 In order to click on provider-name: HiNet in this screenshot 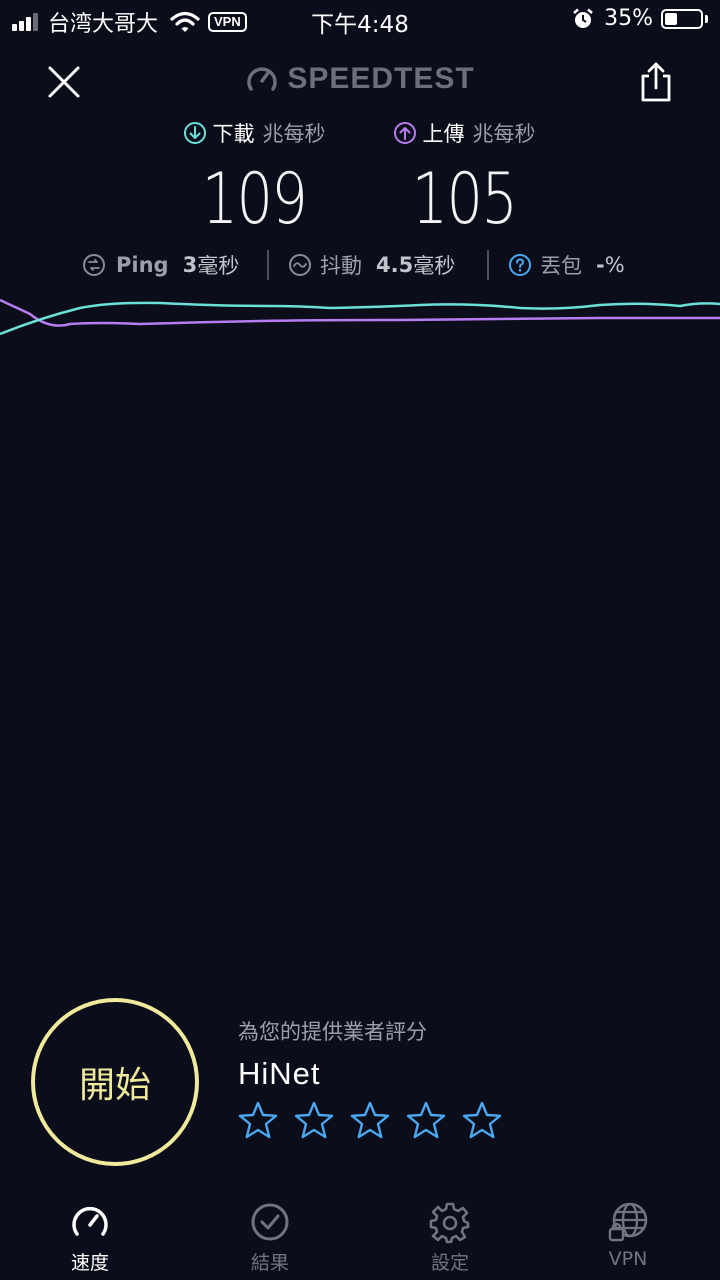, I will do `click(279, 1073)`.